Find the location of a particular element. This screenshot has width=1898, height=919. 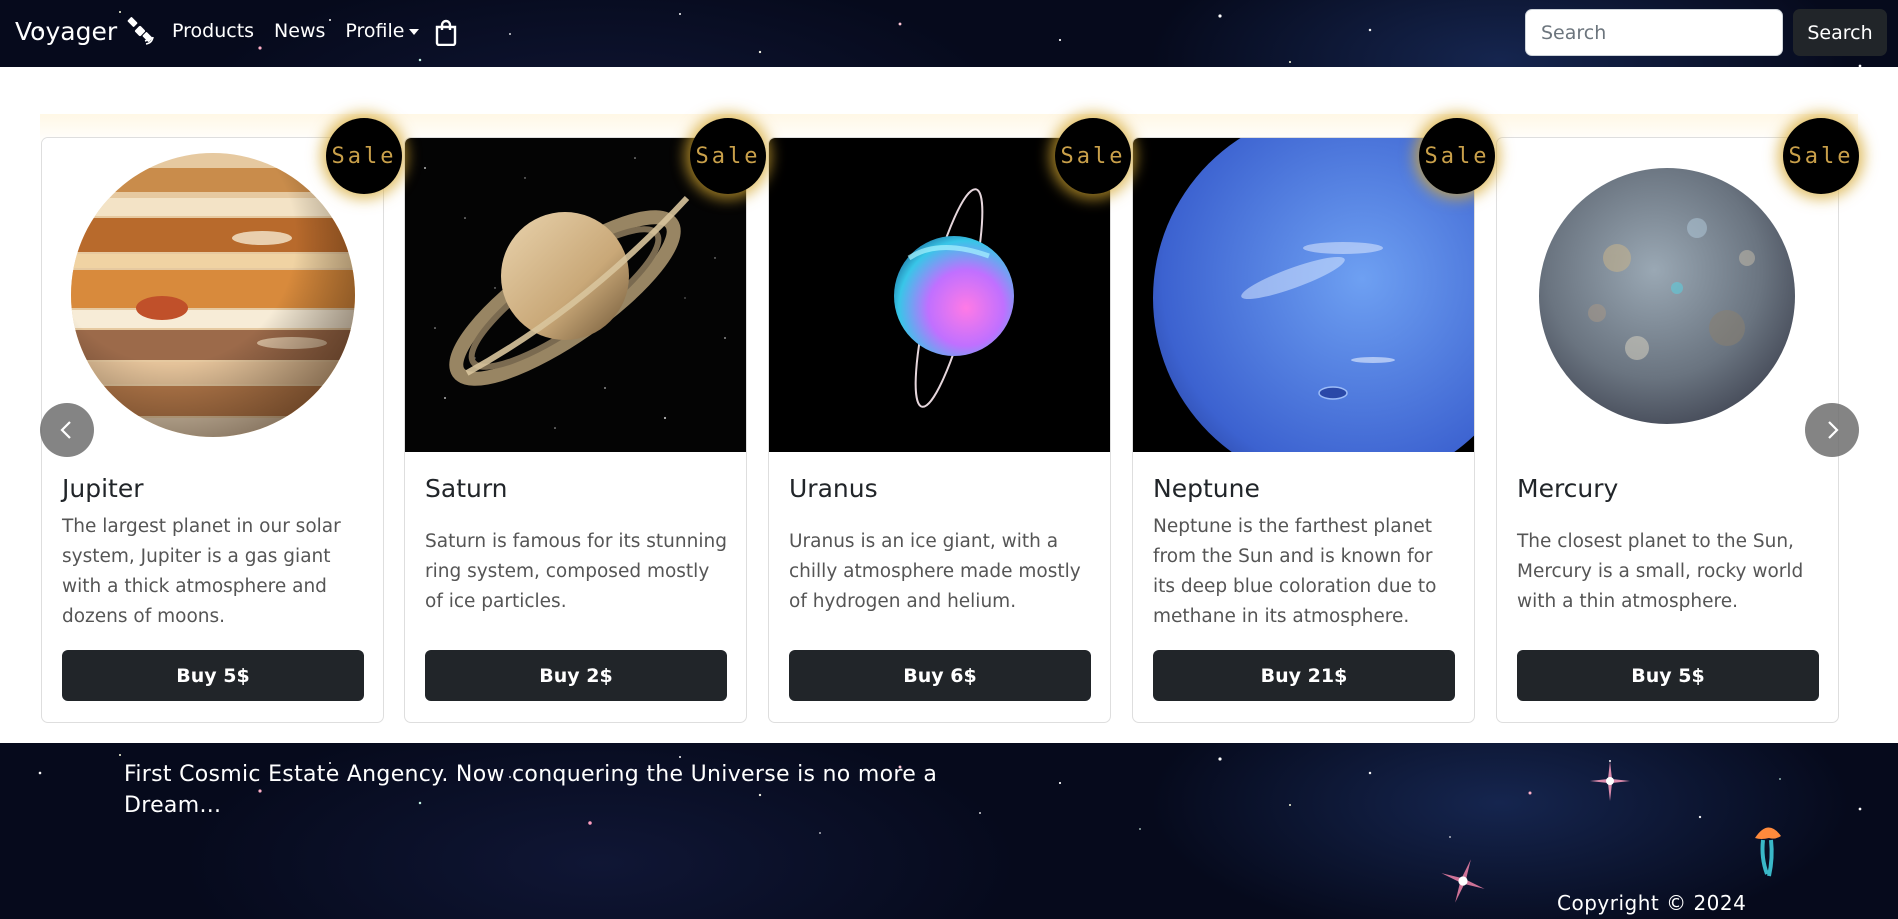

card-title: Uranus is located at coordinates (833, 488).